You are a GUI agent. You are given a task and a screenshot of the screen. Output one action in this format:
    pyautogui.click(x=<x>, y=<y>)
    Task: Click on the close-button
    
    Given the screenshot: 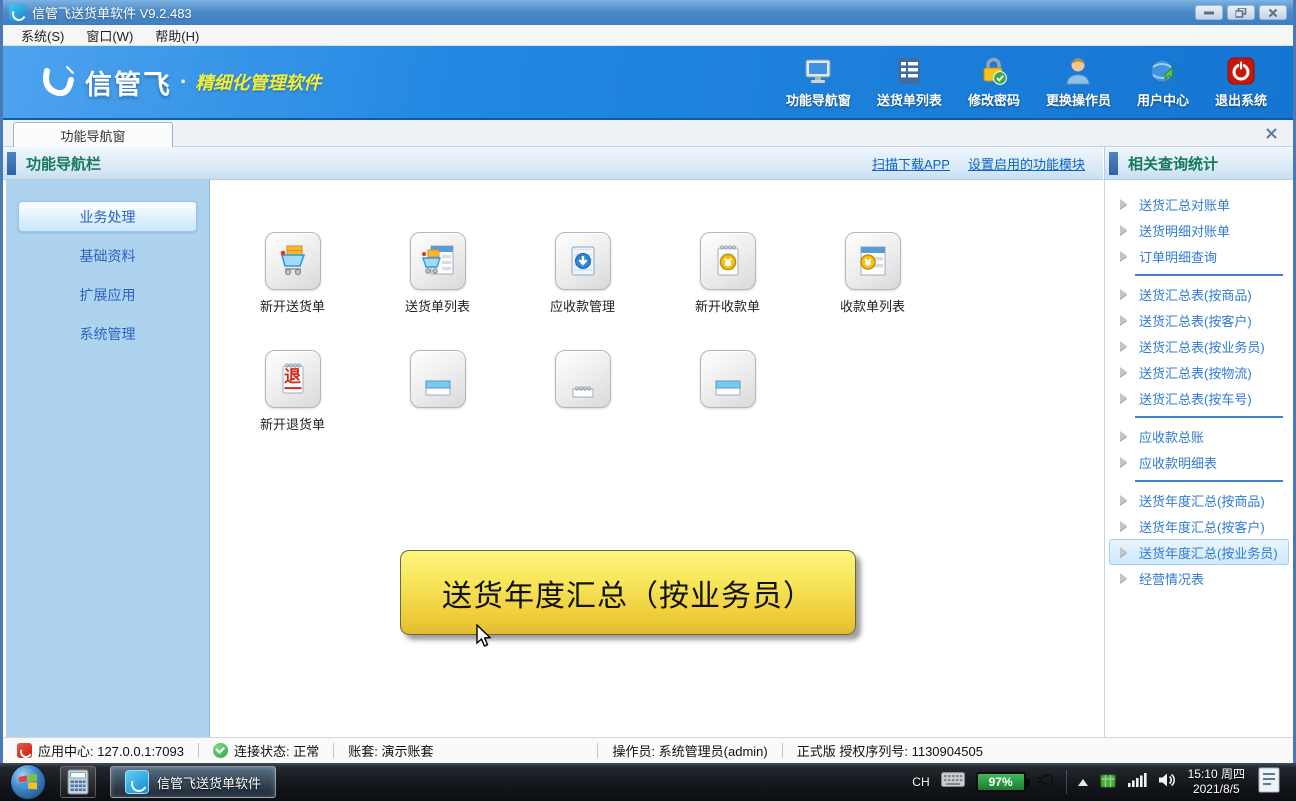 What is the action you would take?
    pyautogui.click(x=1273, y=12)
    